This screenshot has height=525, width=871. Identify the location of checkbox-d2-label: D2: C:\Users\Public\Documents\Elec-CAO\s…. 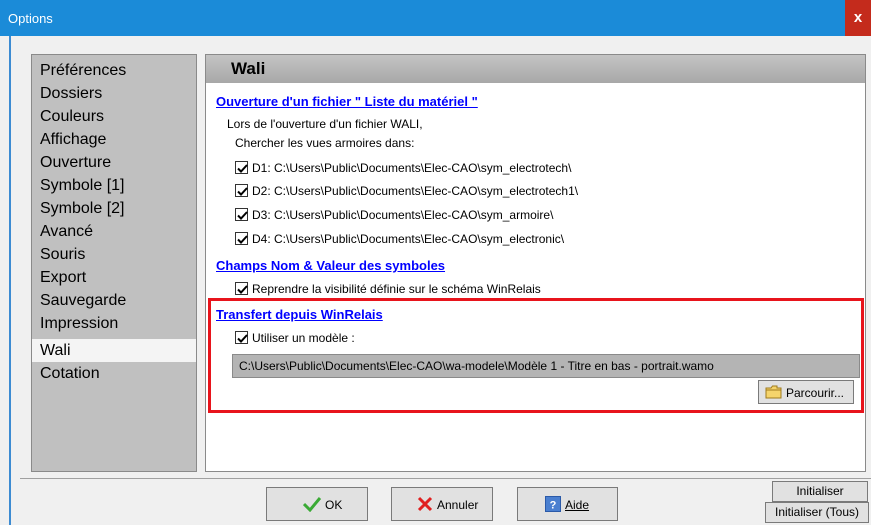
(415, 191).